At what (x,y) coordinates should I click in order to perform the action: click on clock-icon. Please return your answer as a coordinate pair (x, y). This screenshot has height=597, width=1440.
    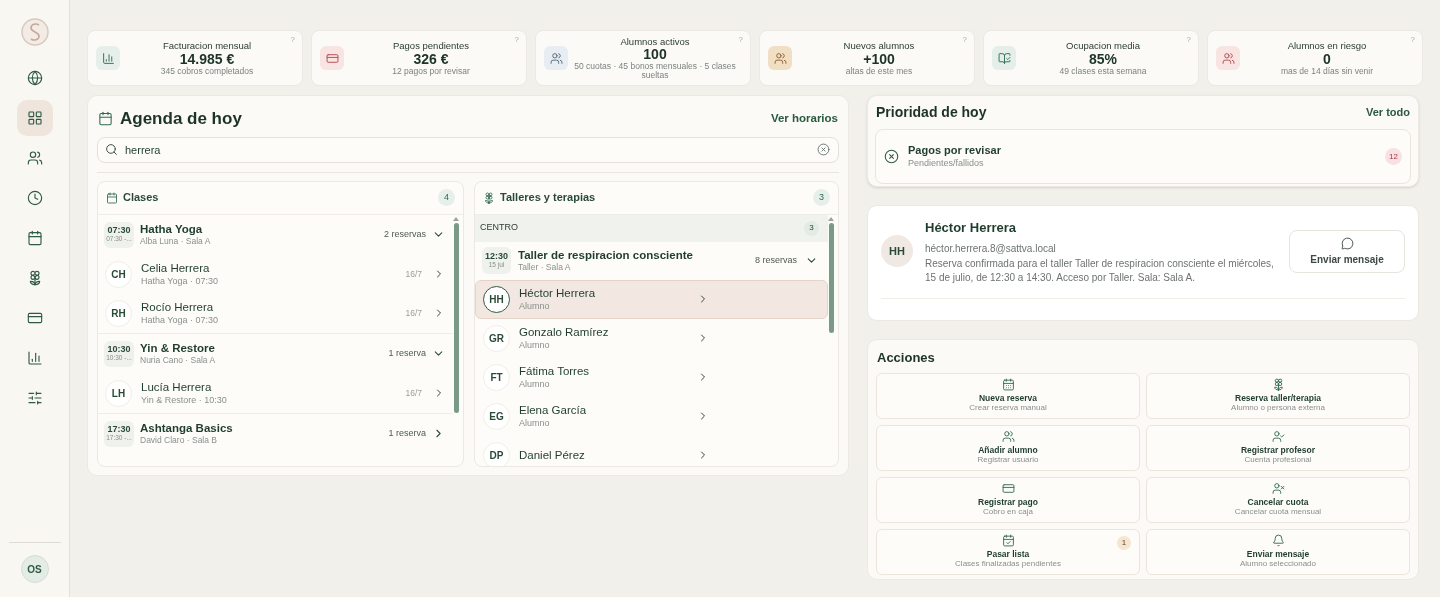
    Looking at the image, I should click on (34, 198).